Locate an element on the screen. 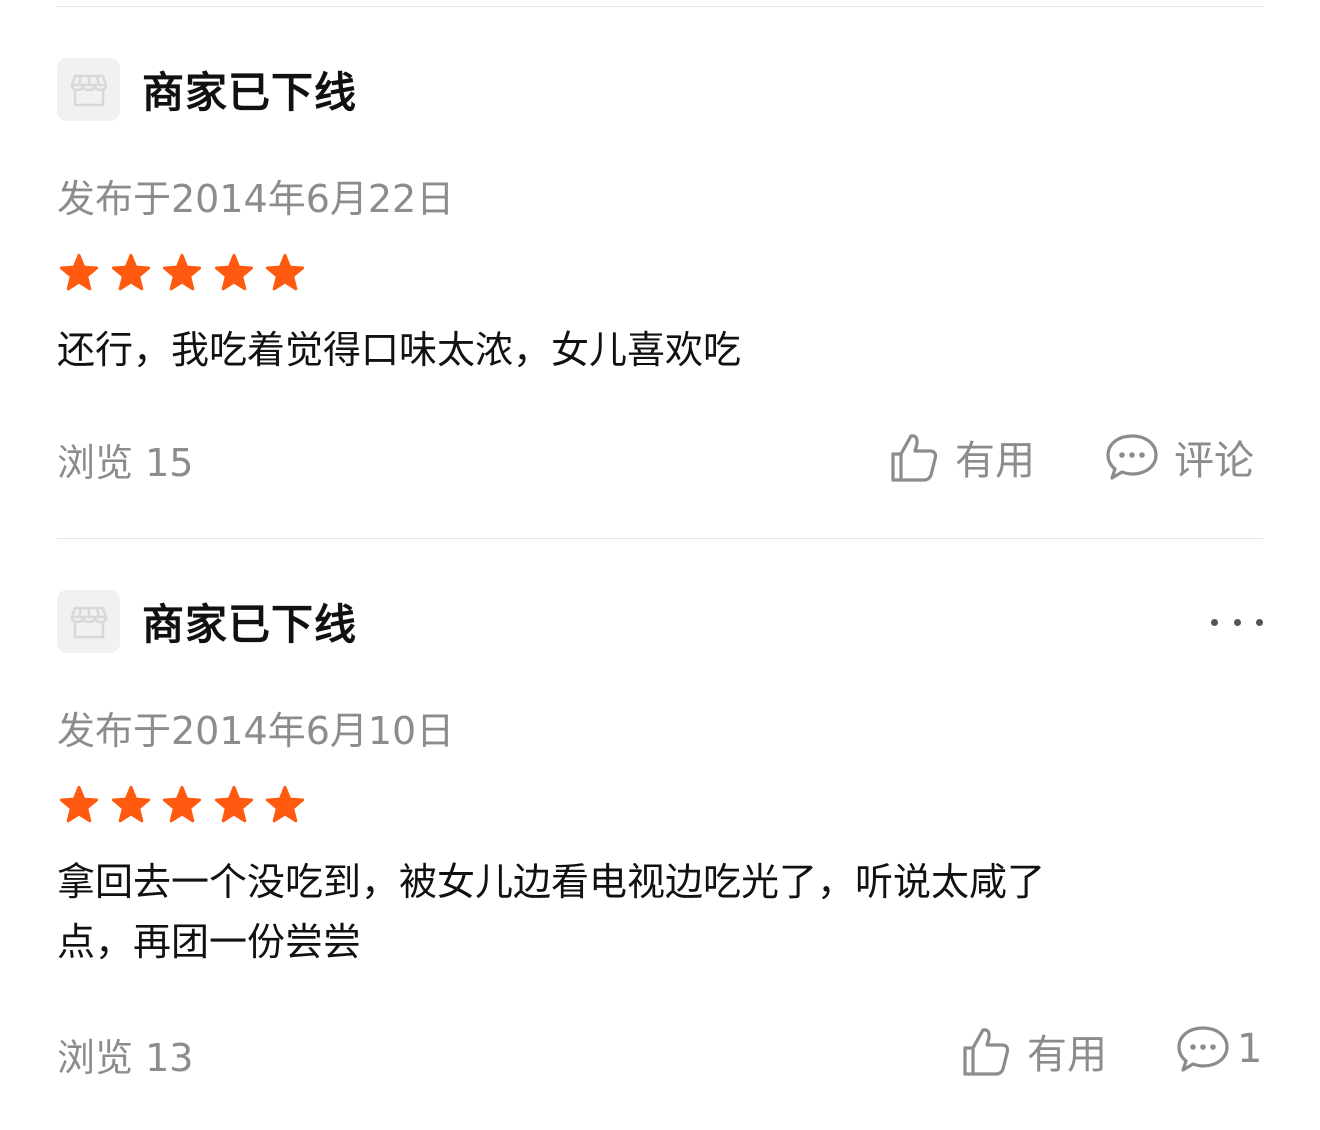 The width and height of the screenshot is (1320, 1130). review-divider is located at coordinates (660, 538).